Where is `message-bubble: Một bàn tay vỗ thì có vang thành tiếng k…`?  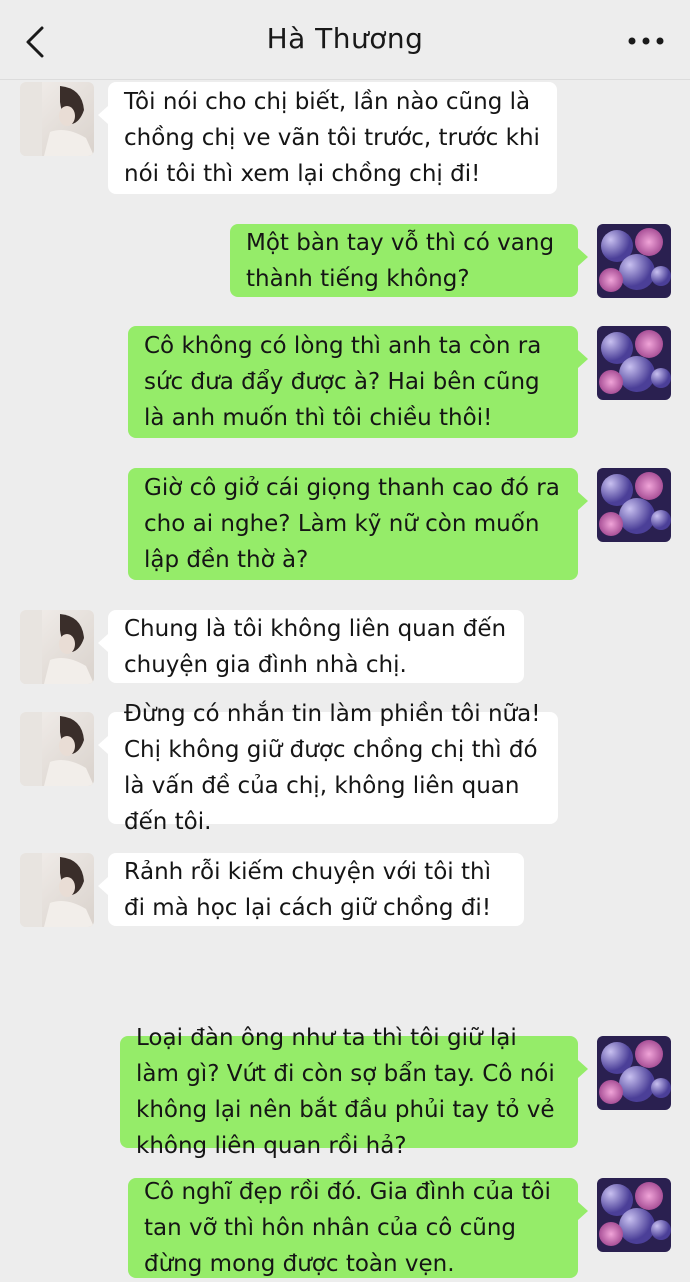
message-bubble: Một bàn tay vỗ thì có vang thành tiếng k… is located at coordinates (409, 260).